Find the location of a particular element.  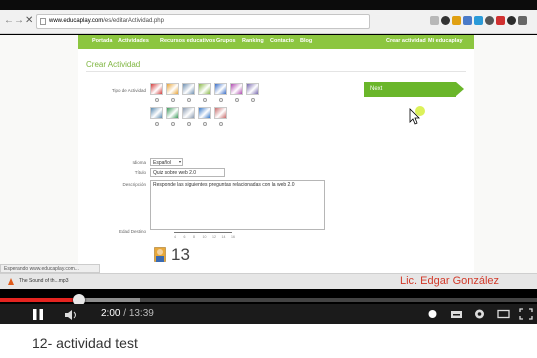

dot-icon is located at coordinates (511, 20).